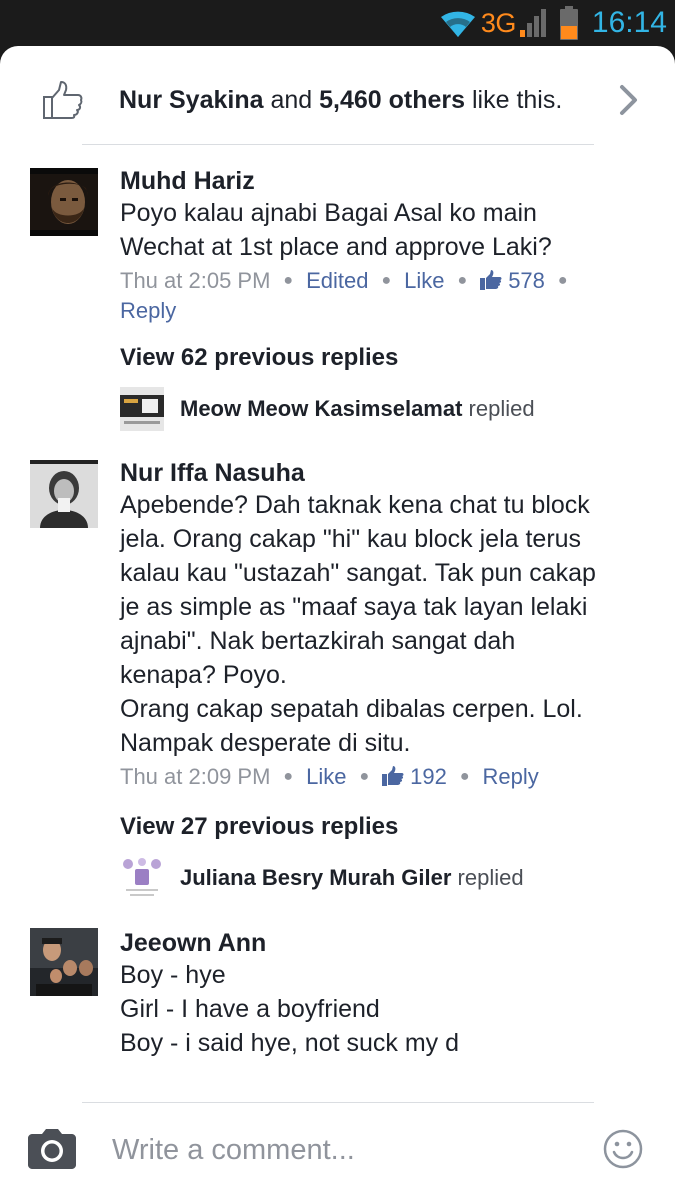 Image resolution: width=675 pixels, height=1200 pixels. What do you see at coordinates (568, 23) in the screenshot?
I see `battery-icon` at bounding box center [568, 23].